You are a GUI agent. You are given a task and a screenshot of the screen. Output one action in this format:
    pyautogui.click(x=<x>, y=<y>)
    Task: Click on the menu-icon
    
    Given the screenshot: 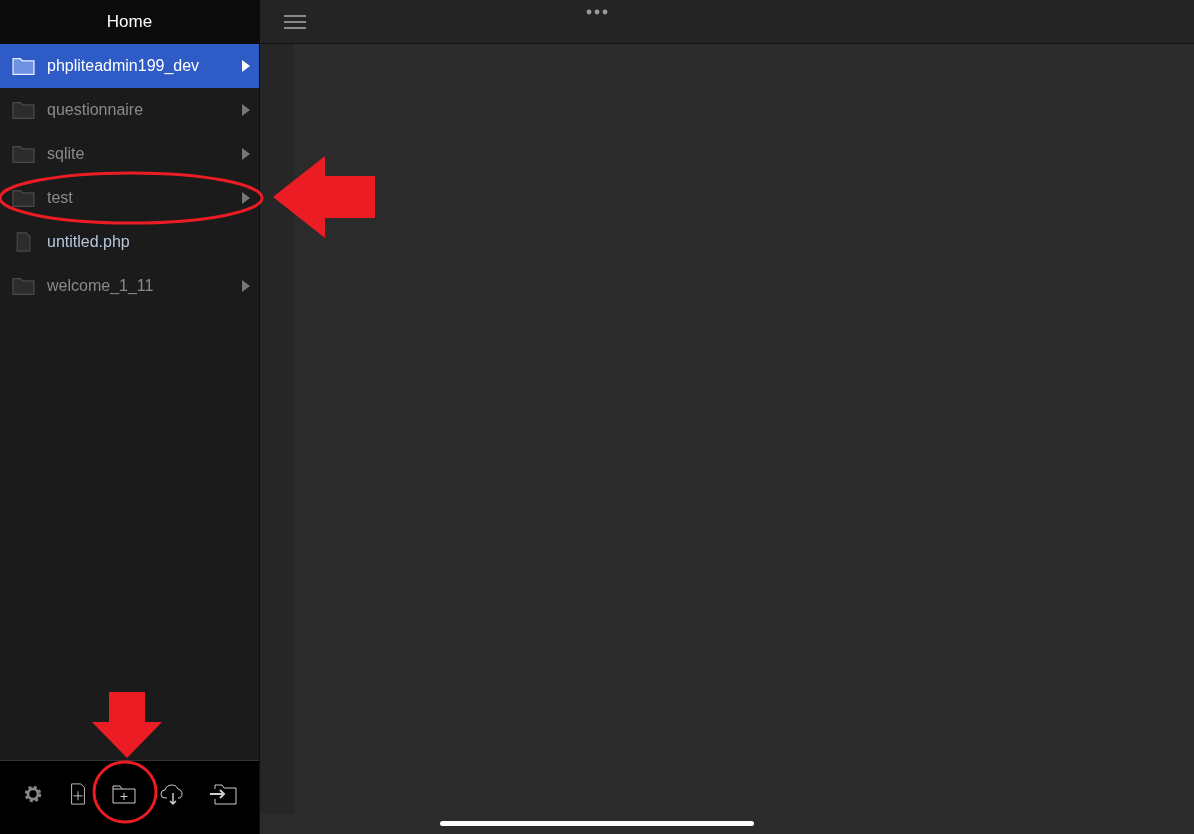 What is the action you would take?
    pyautogui.click(x=295, y=22)
    